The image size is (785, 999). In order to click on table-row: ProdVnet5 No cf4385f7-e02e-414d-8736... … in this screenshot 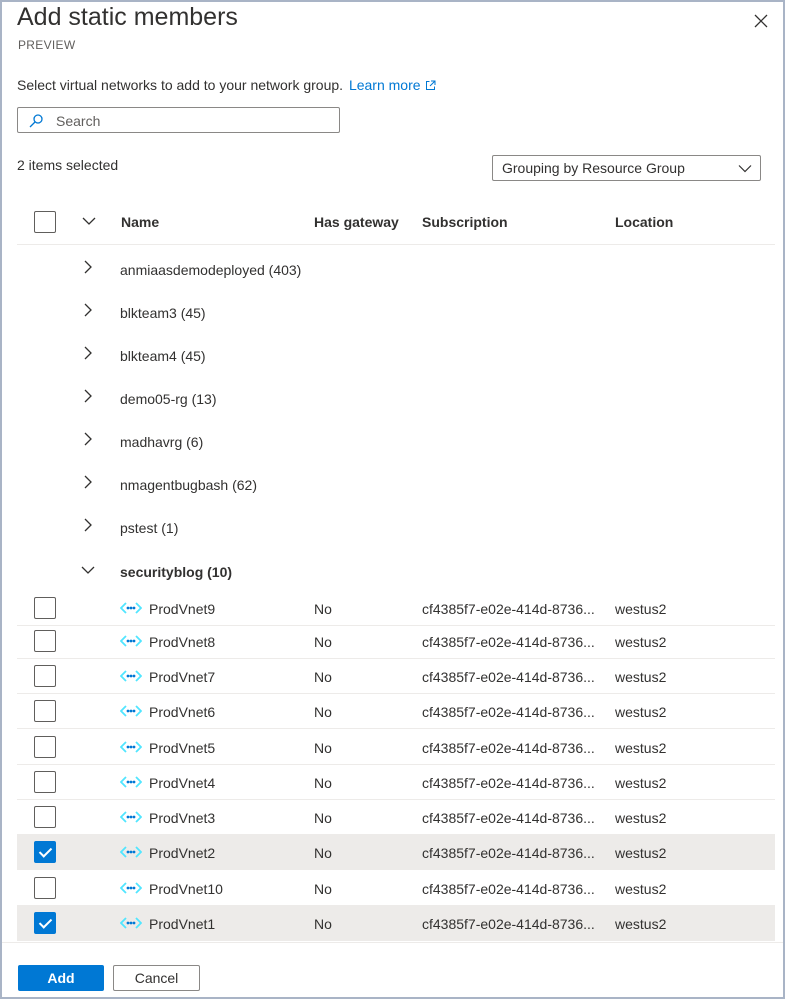, I will do `click(396, 747)`.